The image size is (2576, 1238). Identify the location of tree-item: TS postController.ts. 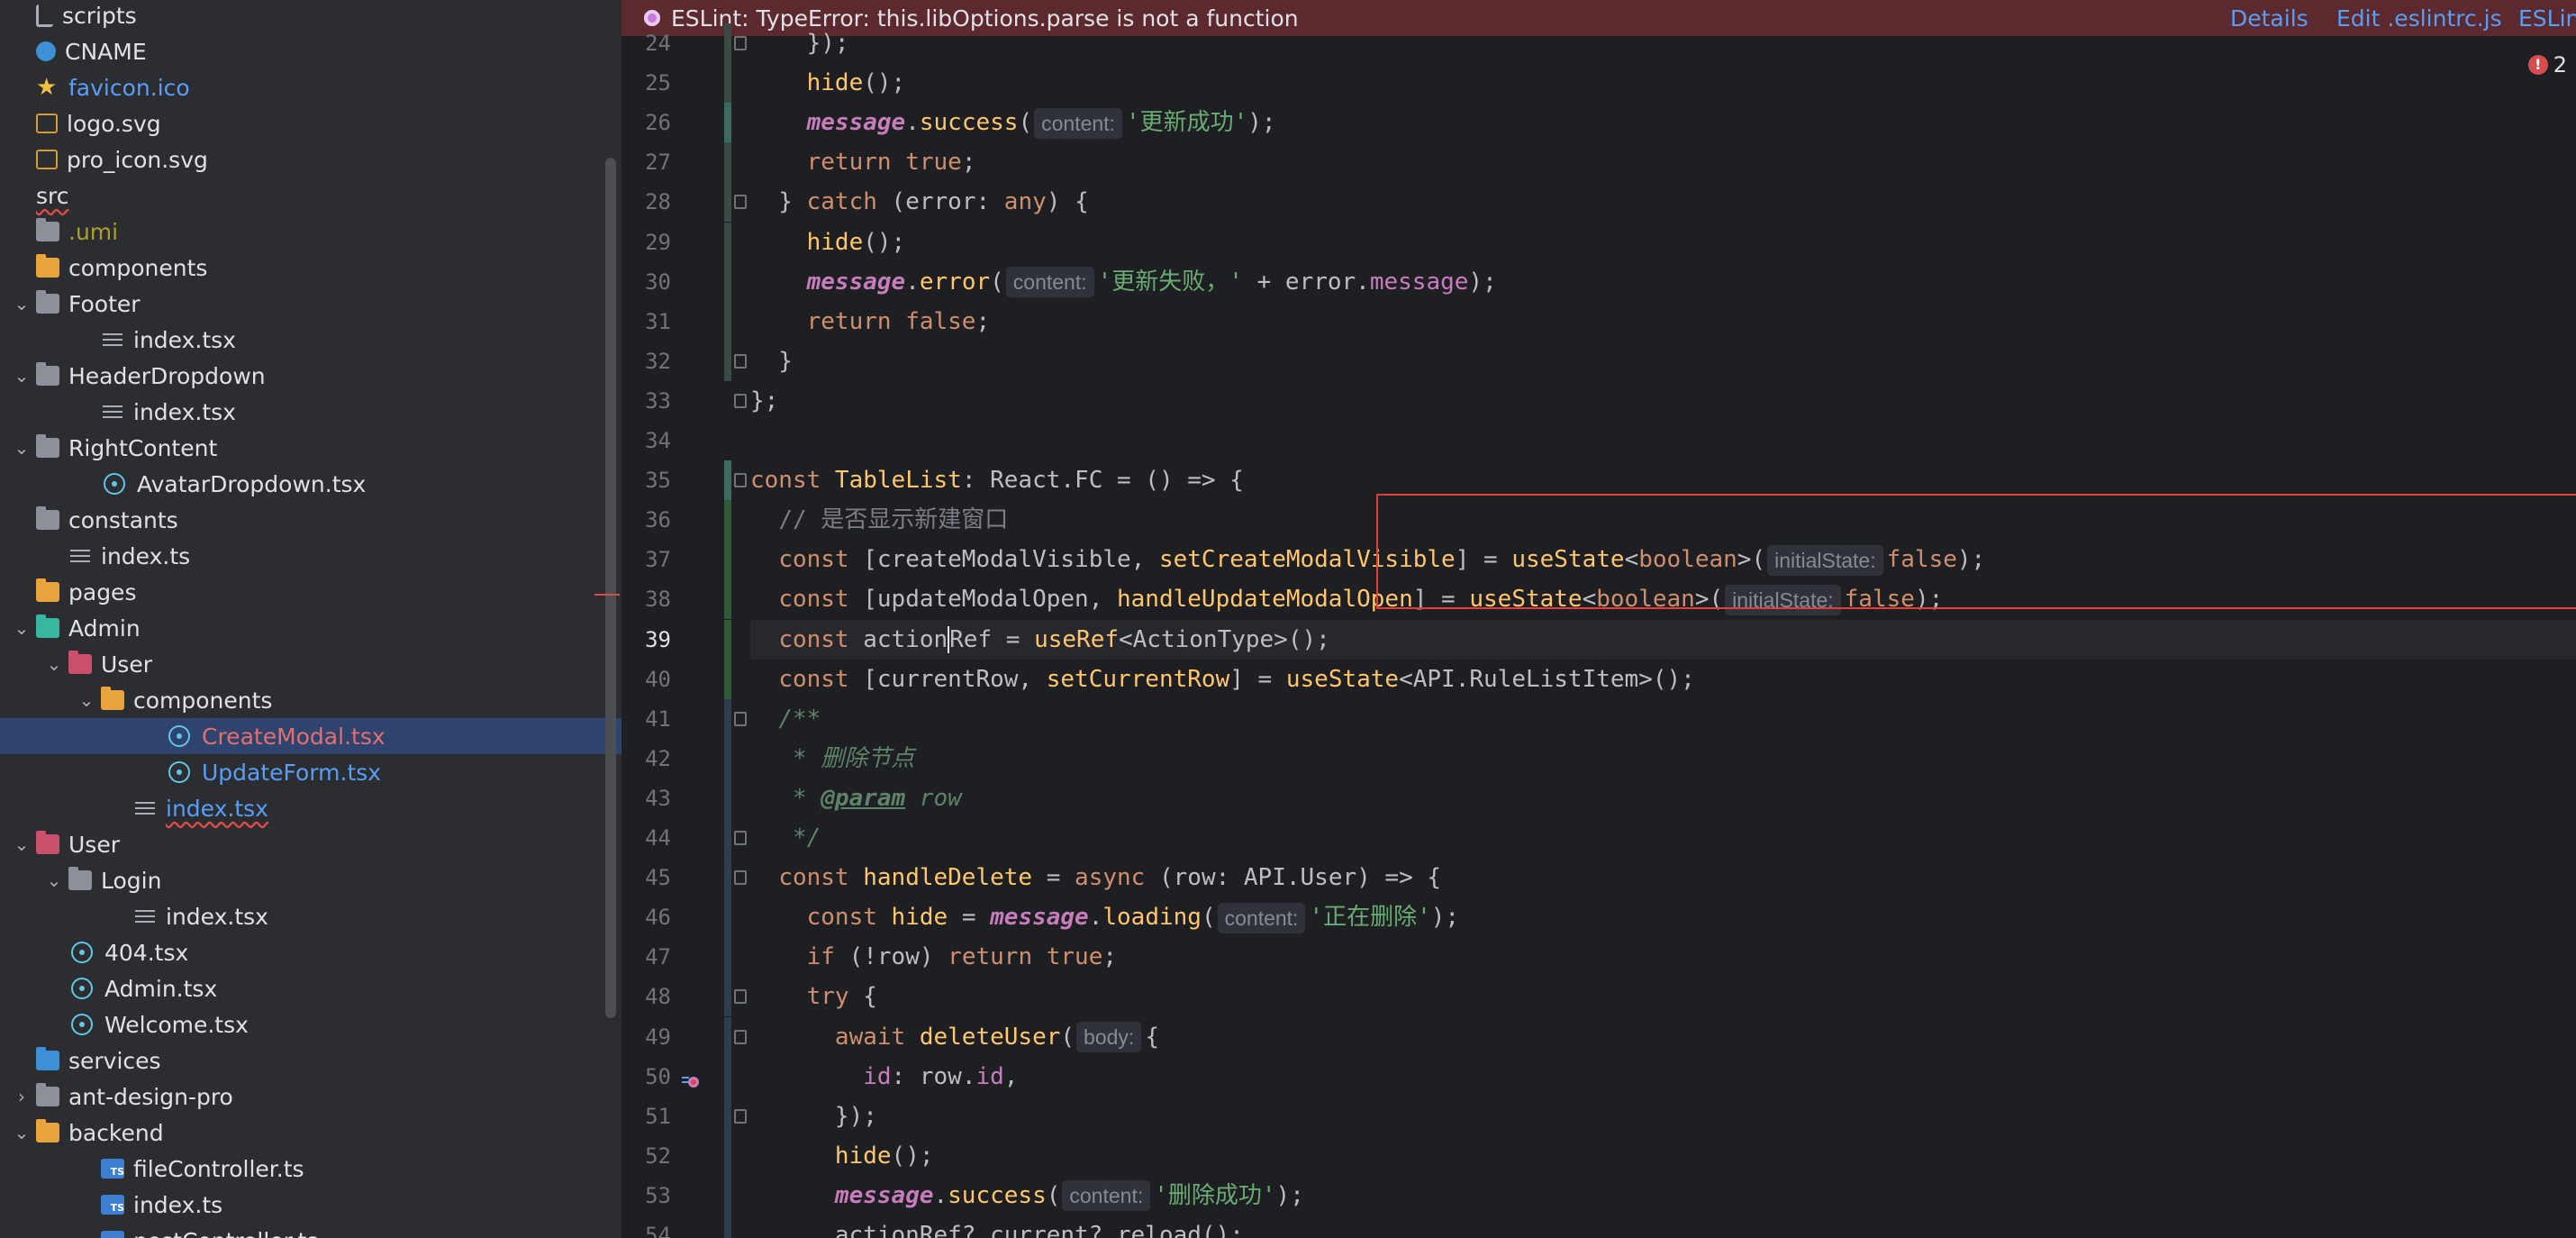
(311, 1230).